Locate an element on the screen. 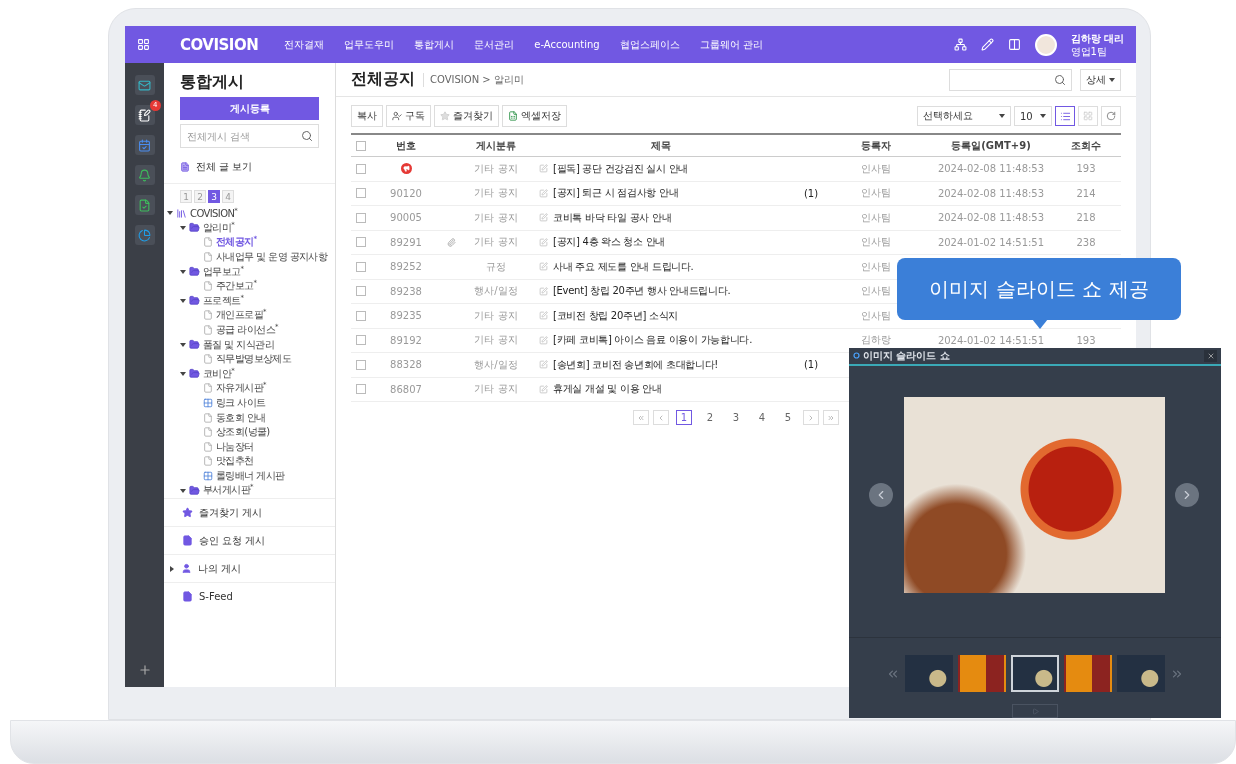  page-button: 1 is located at coordinates (684, 417).